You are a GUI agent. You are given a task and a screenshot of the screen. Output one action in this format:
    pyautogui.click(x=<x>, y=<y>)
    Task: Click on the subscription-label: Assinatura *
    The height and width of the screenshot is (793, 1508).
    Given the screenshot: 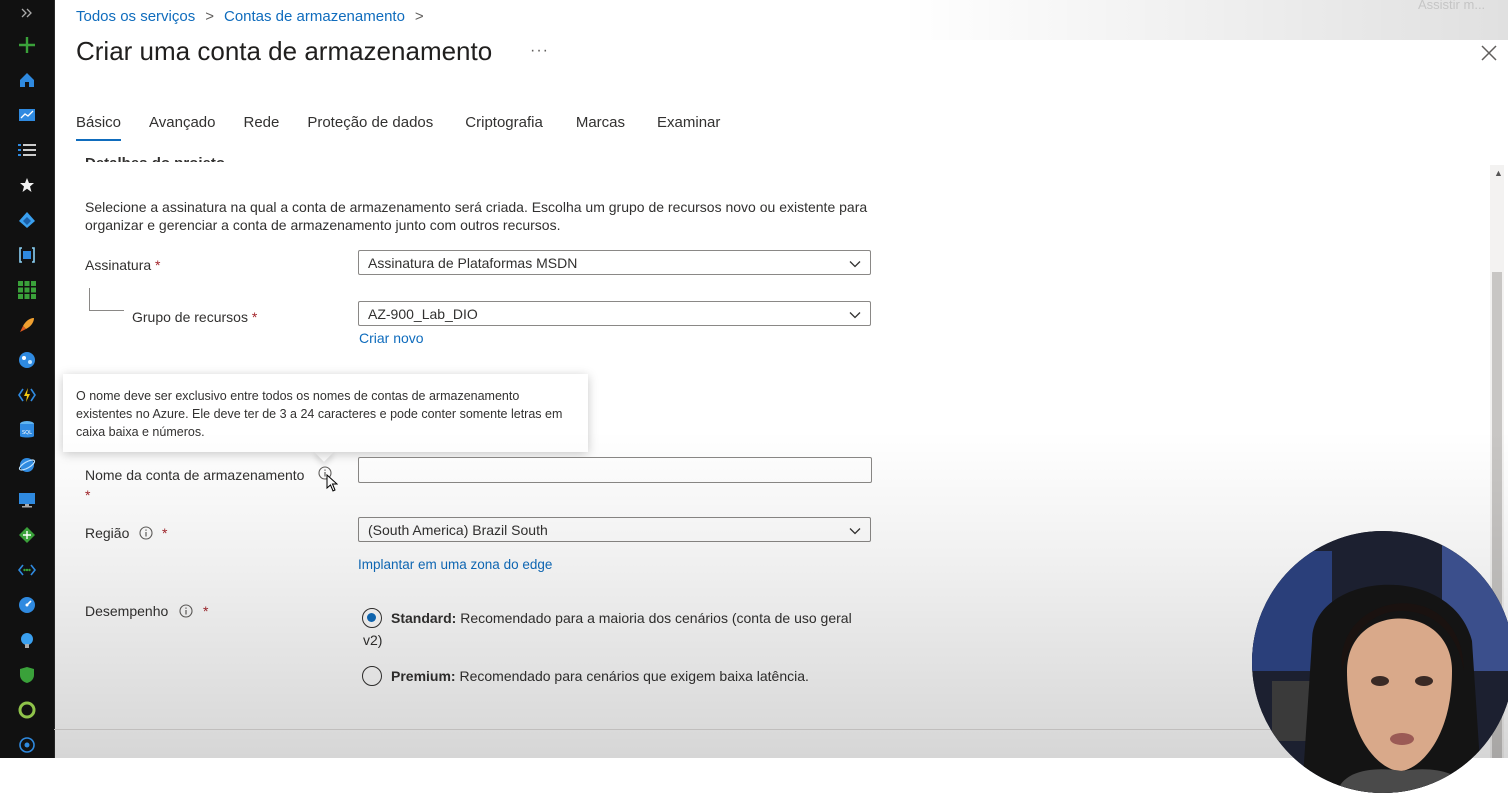 What is the action you would take?
    pyautogui.click(x=123, y=265)
    